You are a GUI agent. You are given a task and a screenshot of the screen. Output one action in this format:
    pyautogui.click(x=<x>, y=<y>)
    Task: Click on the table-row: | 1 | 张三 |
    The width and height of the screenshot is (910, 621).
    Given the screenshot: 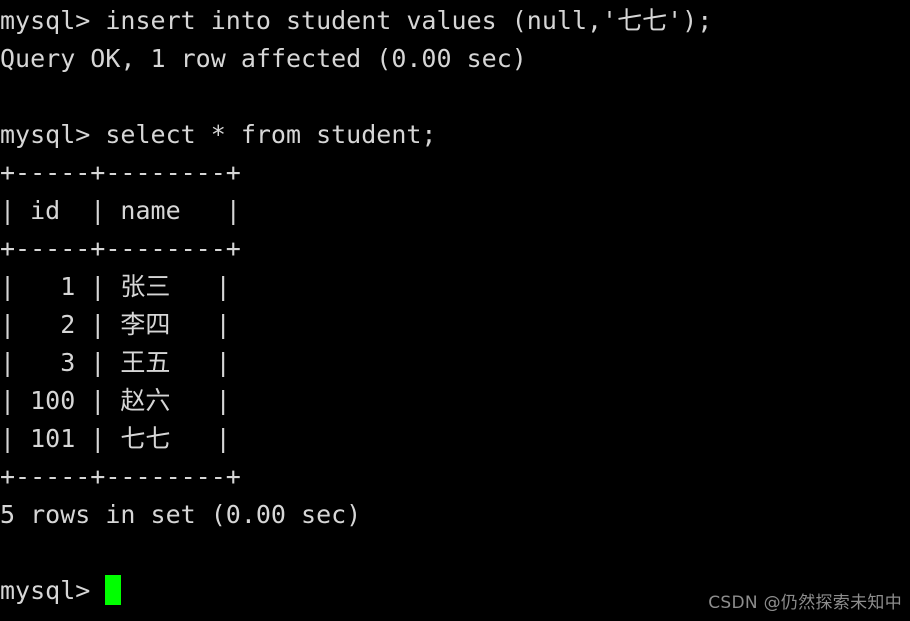 What is the action you would take?
    pyautogui.click(x=115, y=286)
    